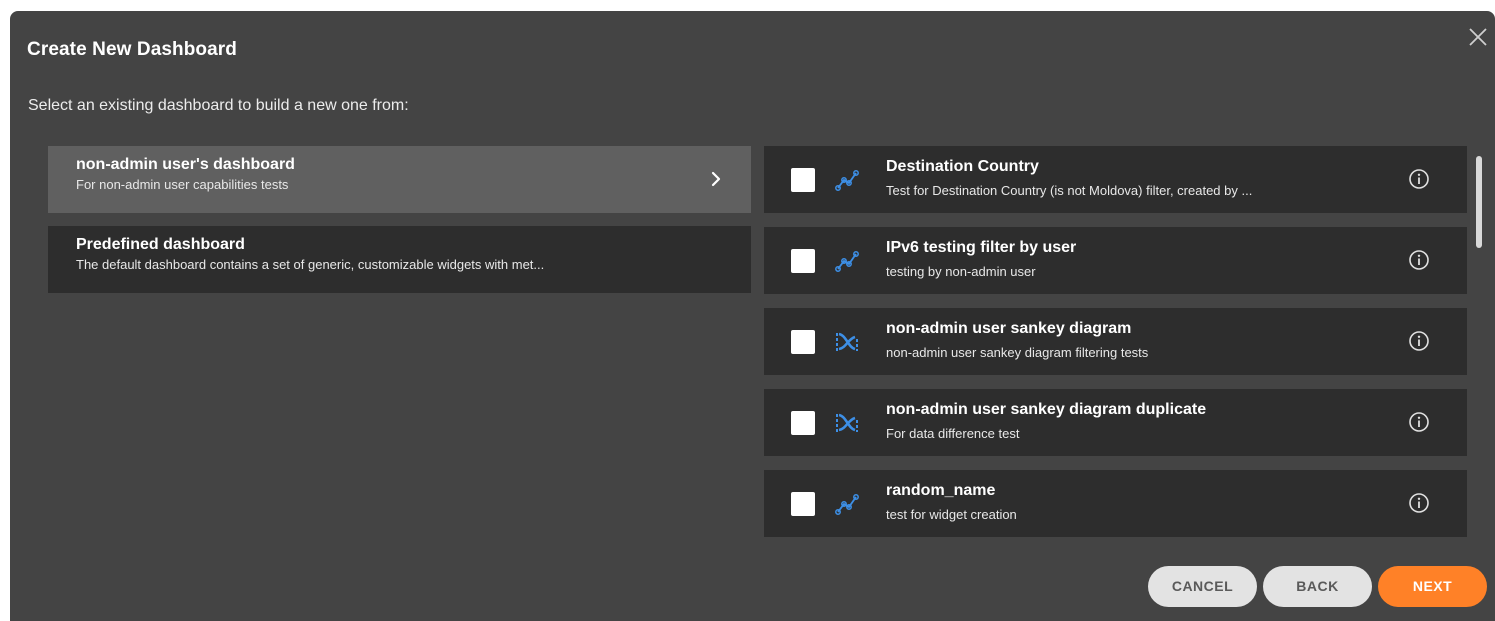 The width and height of the screenshot is (1495, 621). What do you see at coordinates (1317, 586) in the screenshot?
I see `back-button: BACK` at bounding box center [1317, 586].